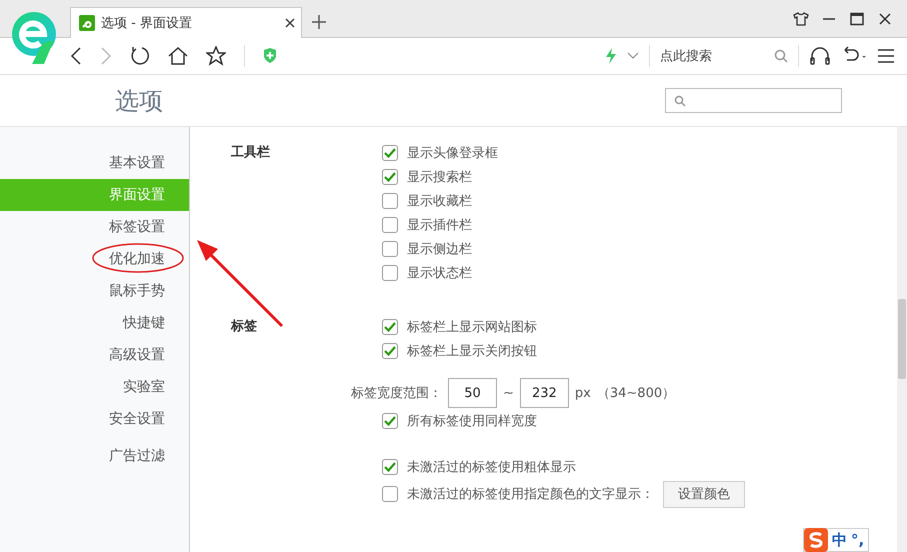 The image size is (907, 552). I want to click on checkbox-label: 显示收藏栏, so click(439, 201).